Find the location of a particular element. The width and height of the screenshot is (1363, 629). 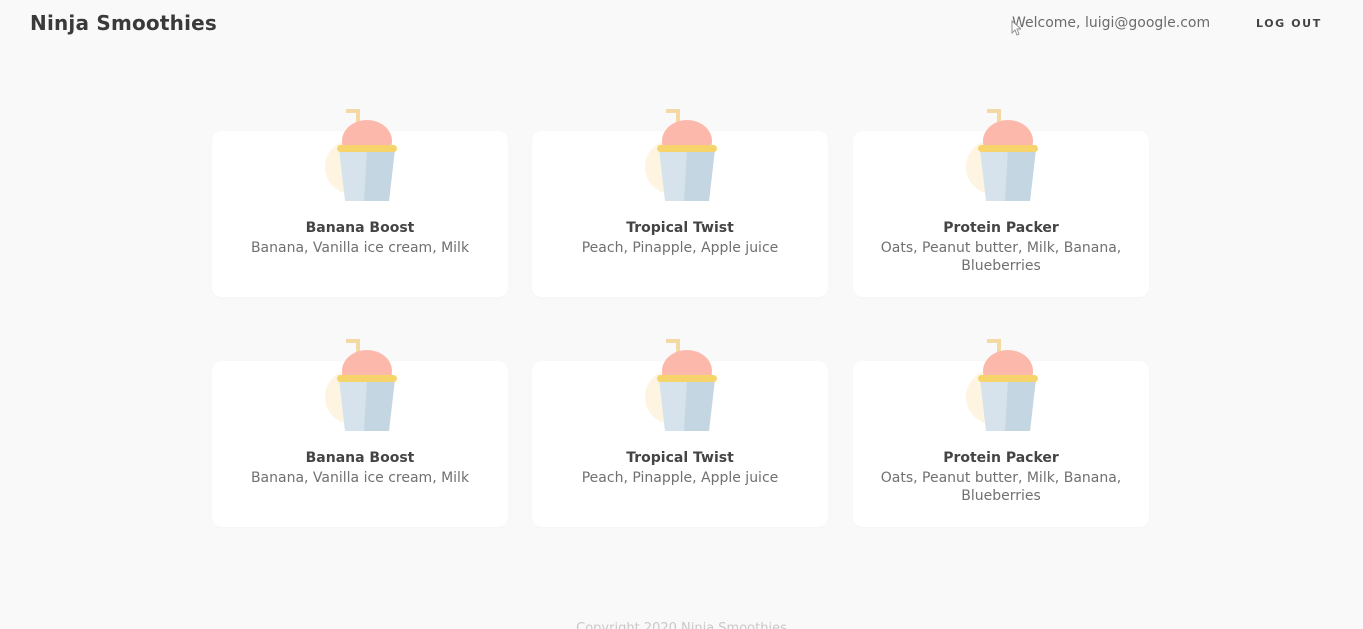

mouse-pointer-icon is located at coordinates (1016, 28).